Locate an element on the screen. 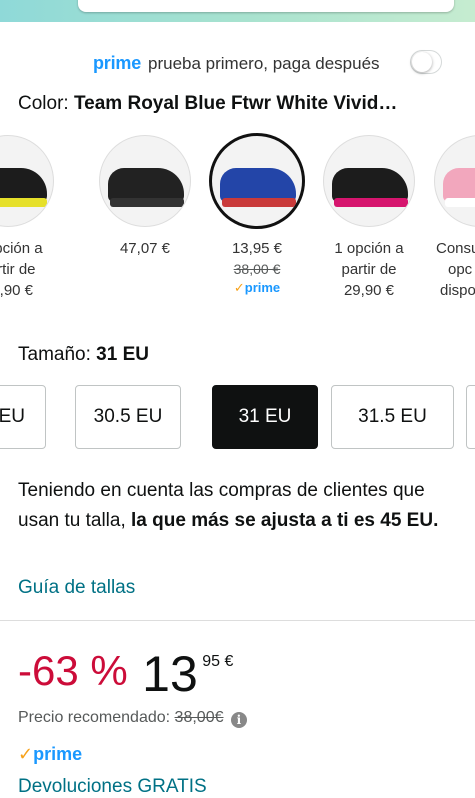  prime-badge-label: prime is located at coordinates (58, 754).